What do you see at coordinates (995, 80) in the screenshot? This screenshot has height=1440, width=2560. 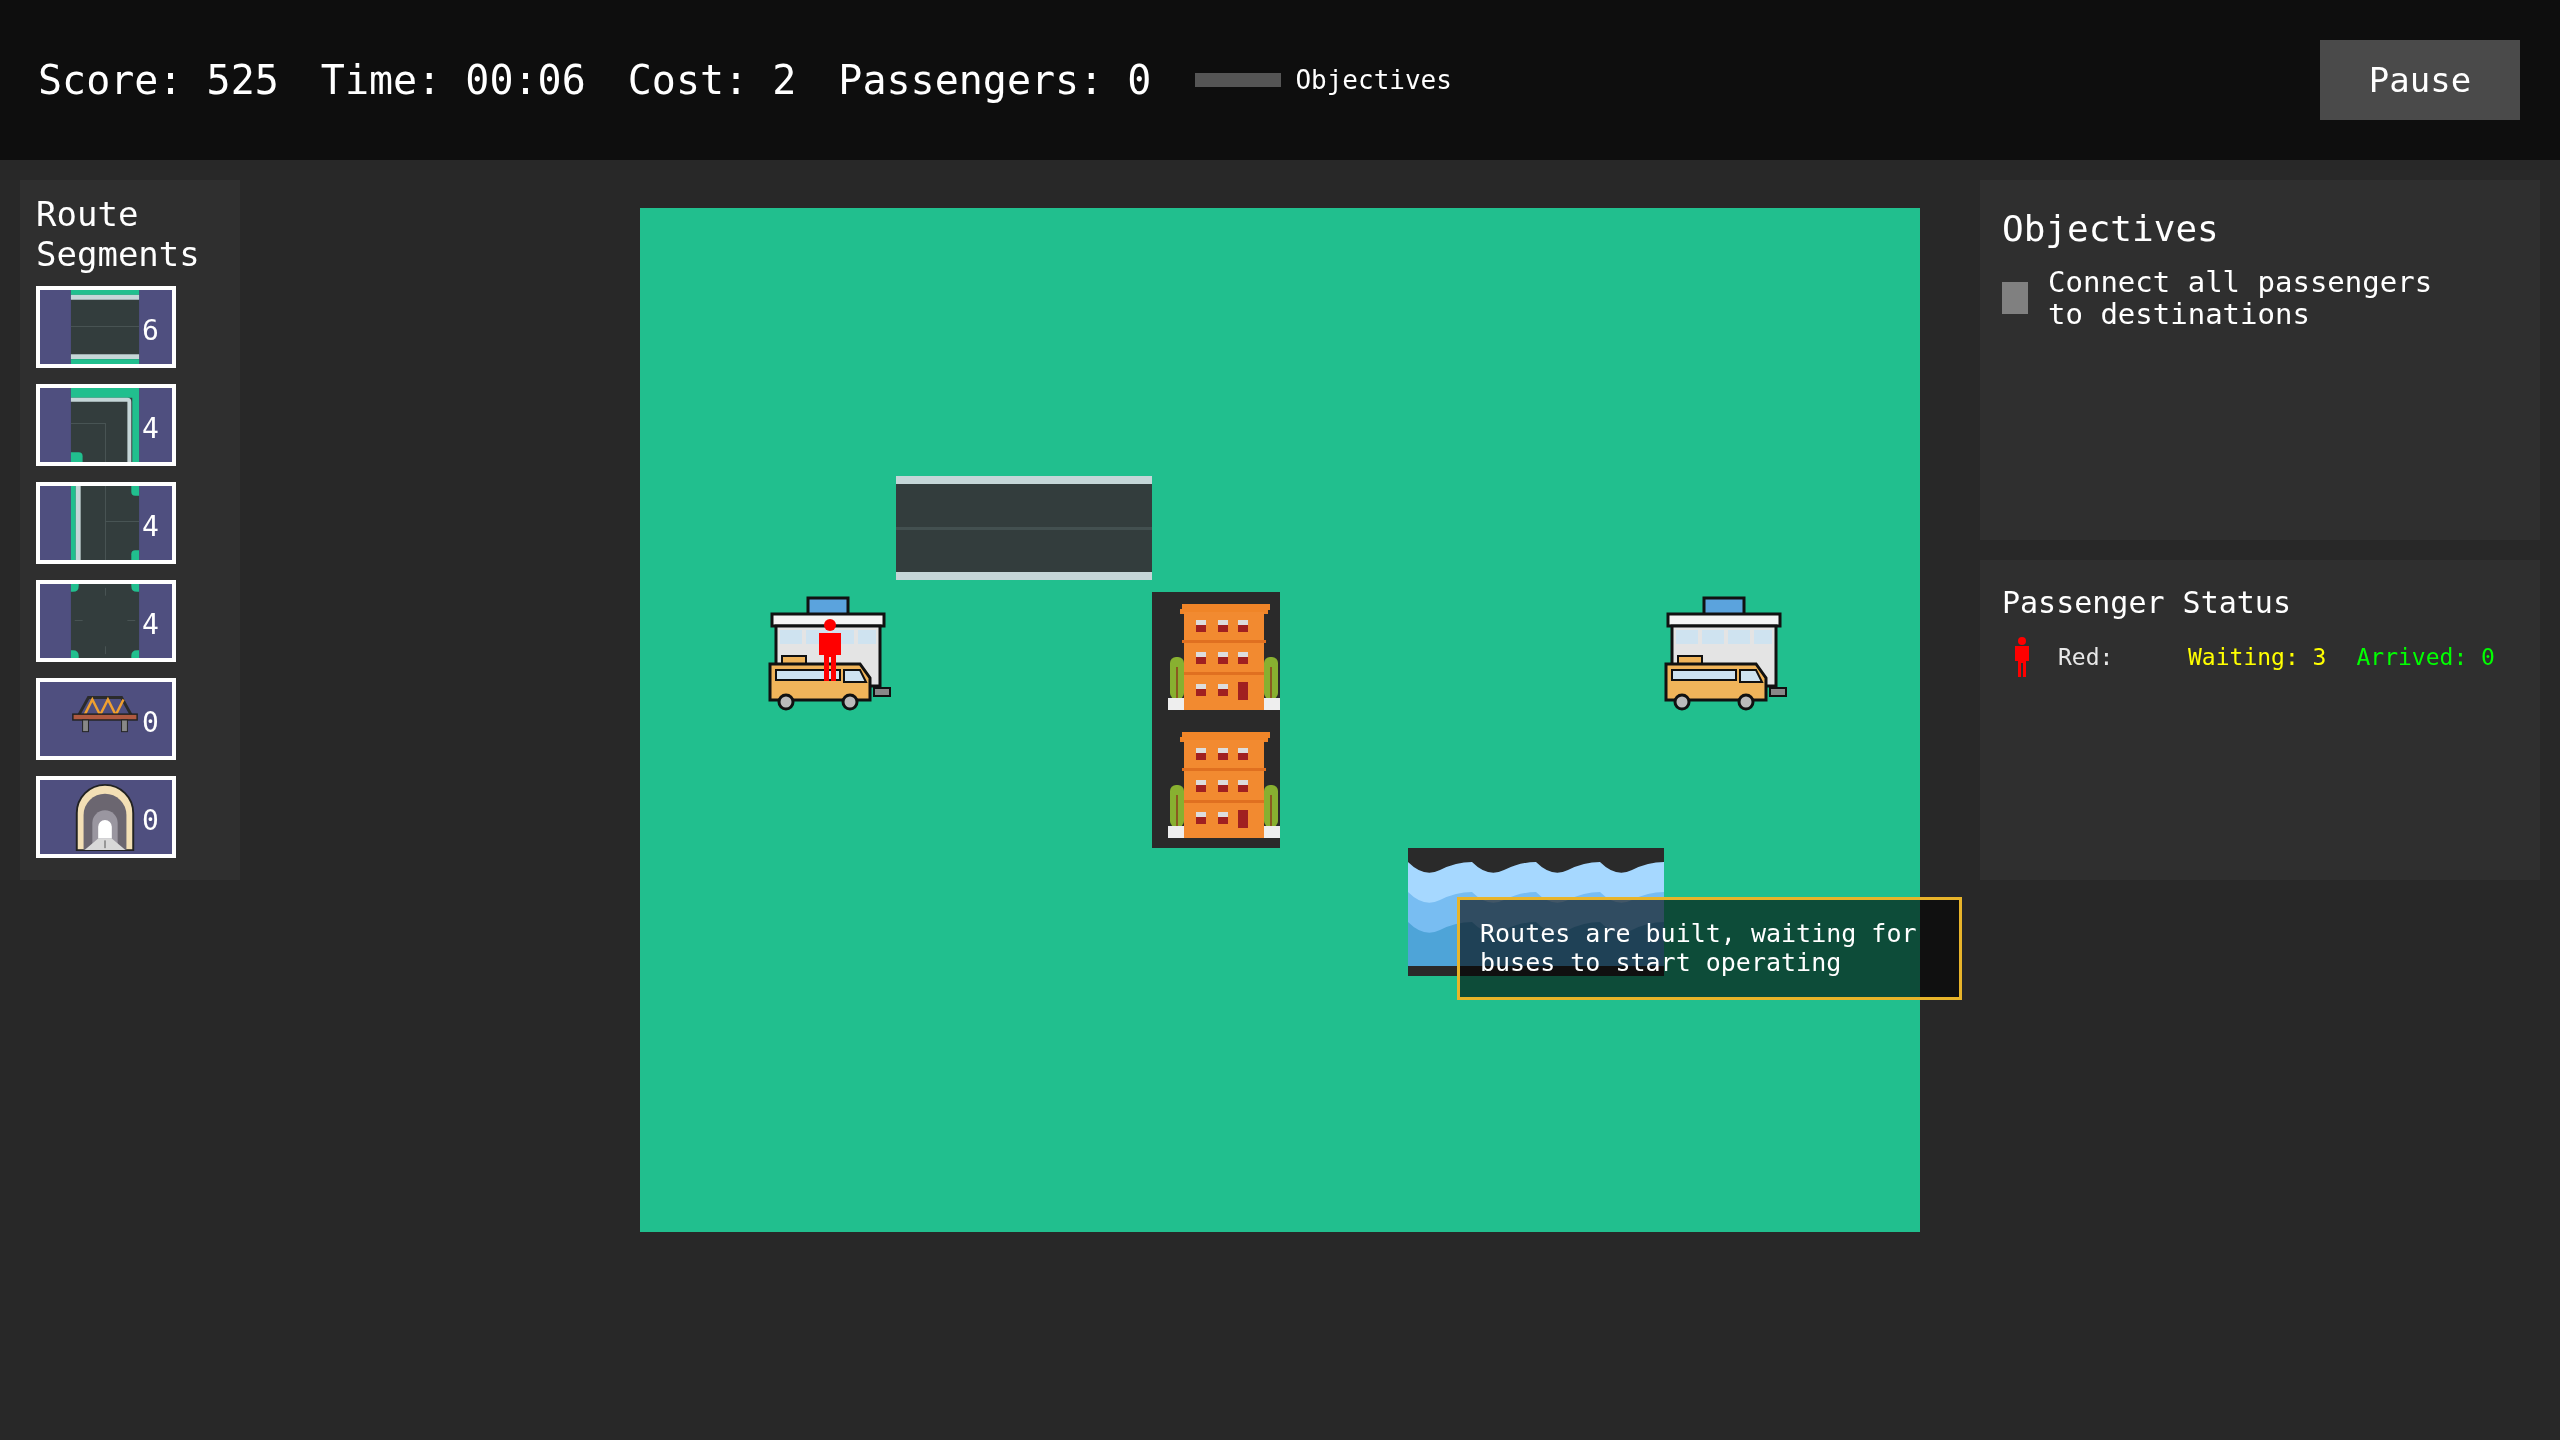 I see `hud-stat: Passengers: 0` at bounding box center [995, 80].